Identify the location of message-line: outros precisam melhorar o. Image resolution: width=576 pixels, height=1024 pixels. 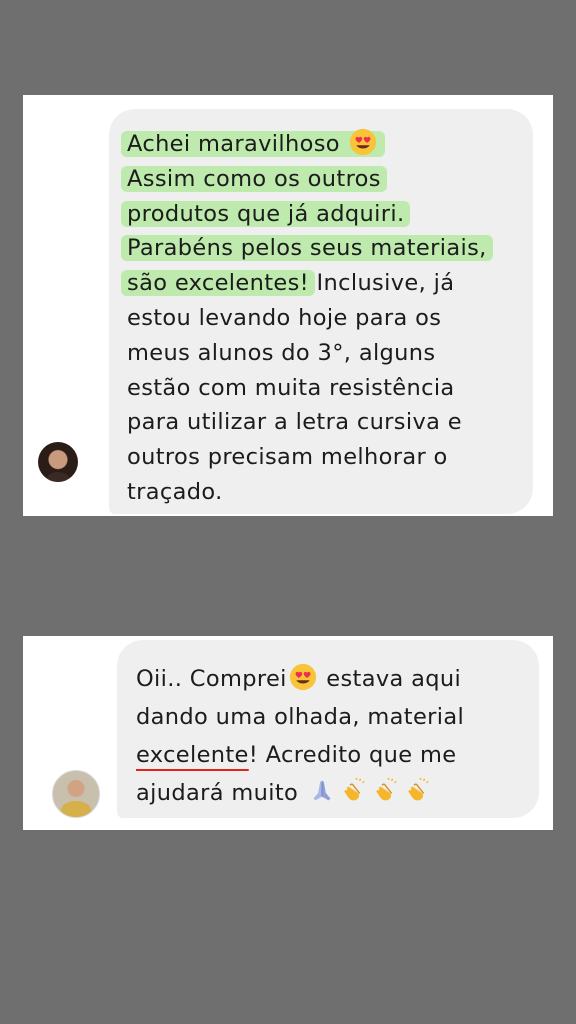
(287, 457).